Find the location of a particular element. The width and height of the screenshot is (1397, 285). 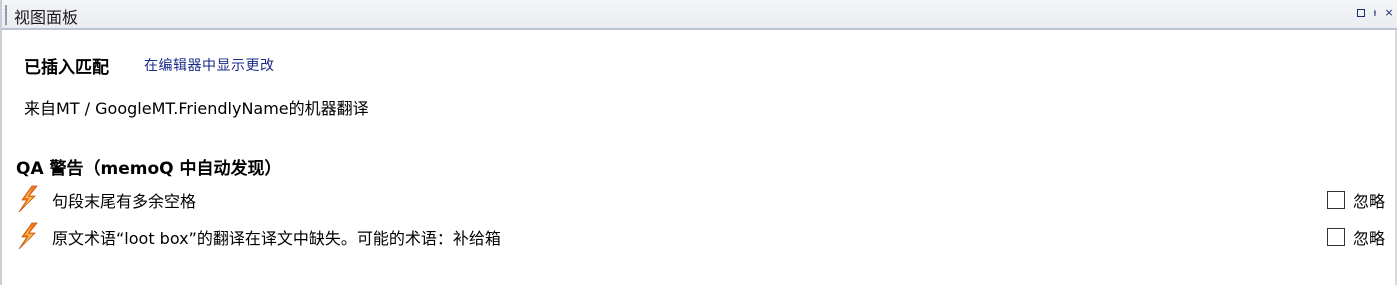

close-icon: × is located at coordinates (1389, 12).